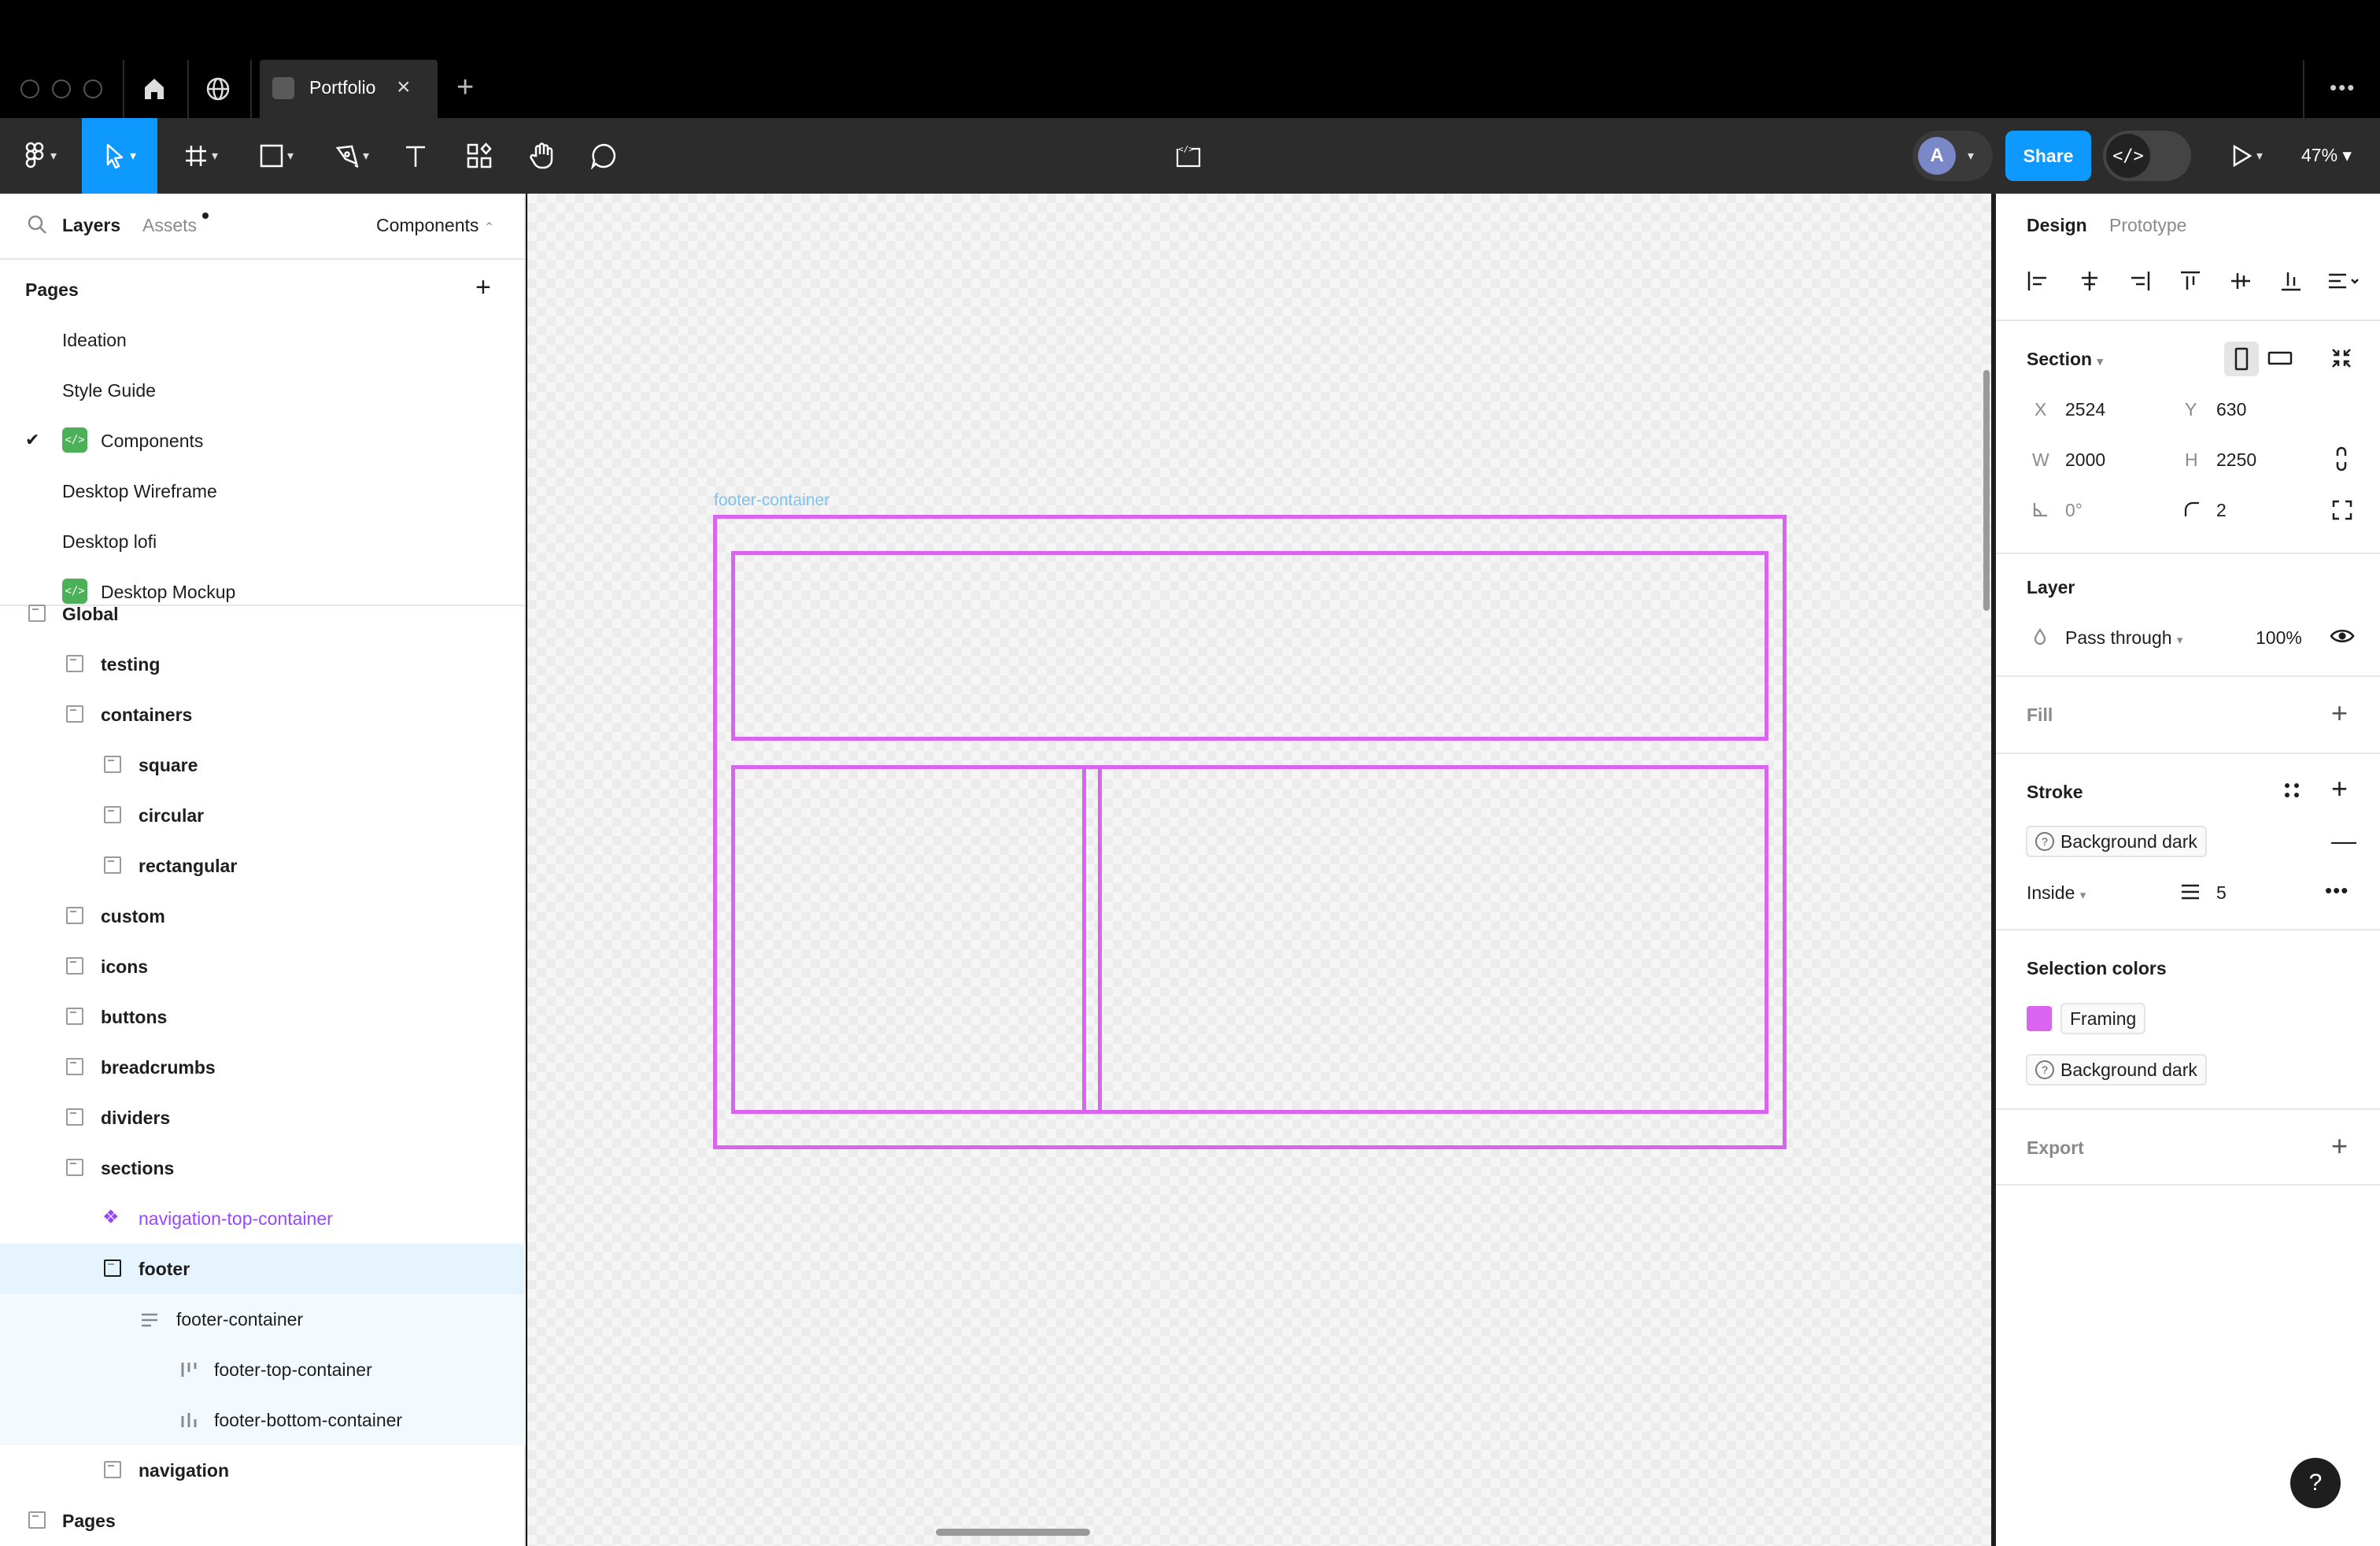  Describe the element at coordinates (308, 1420) in the screenshot. I see `layer-row: footer-bottom-container` at that location.